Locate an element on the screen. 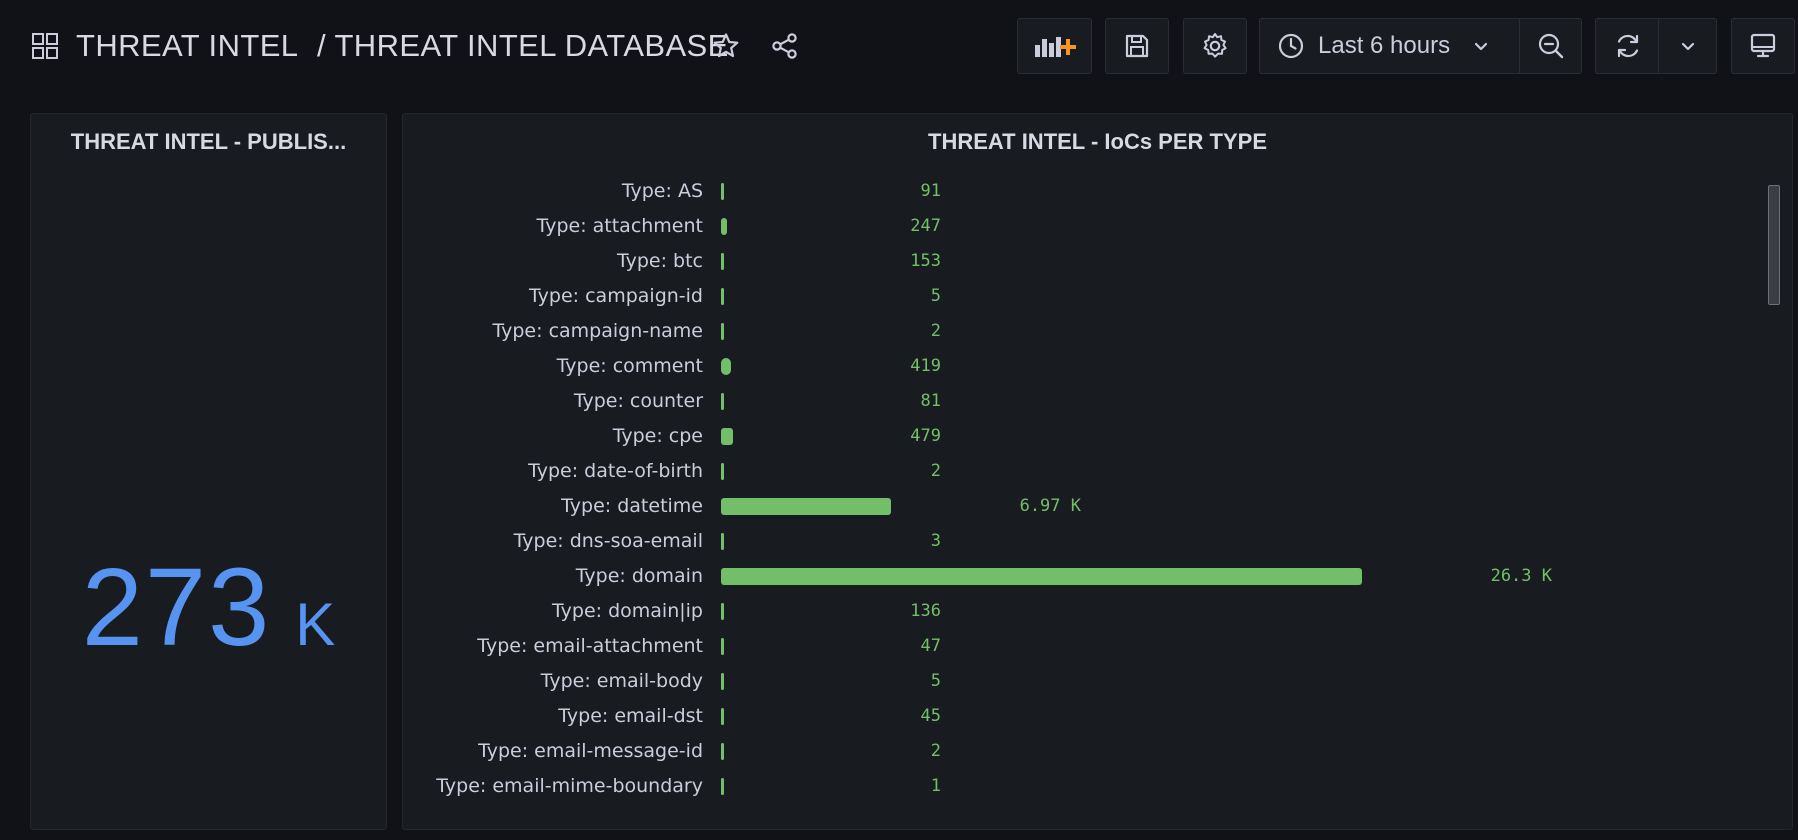 This screenshot has width=1798, height=840. bar-label: Type: domain|ip is located at coordinates (627, 611).